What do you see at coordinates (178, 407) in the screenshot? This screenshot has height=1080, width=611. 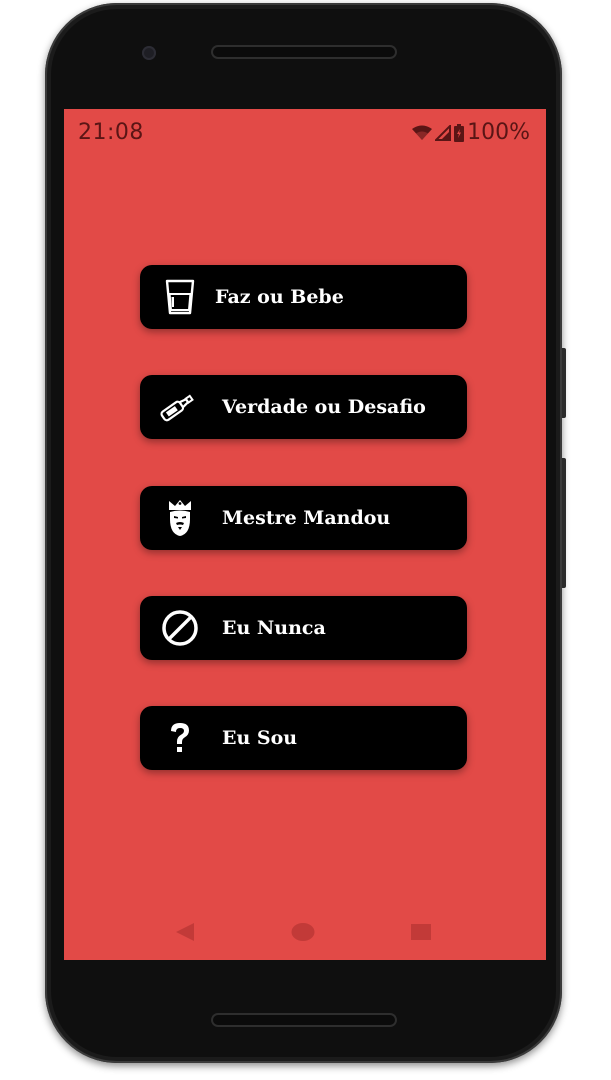 I see `bottle-icon` at bounding box center [178, 407].